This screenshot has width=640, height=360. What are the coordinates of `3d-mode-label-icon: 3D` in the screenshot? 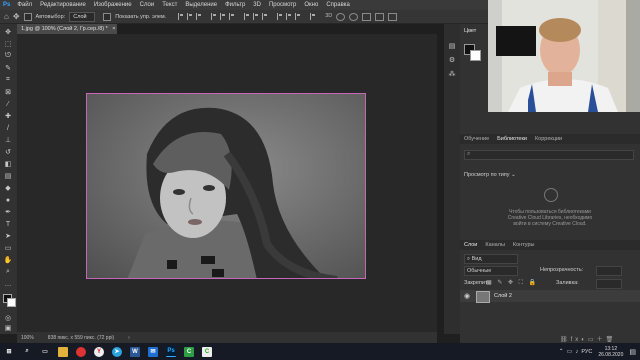 It's located at (328, 17).